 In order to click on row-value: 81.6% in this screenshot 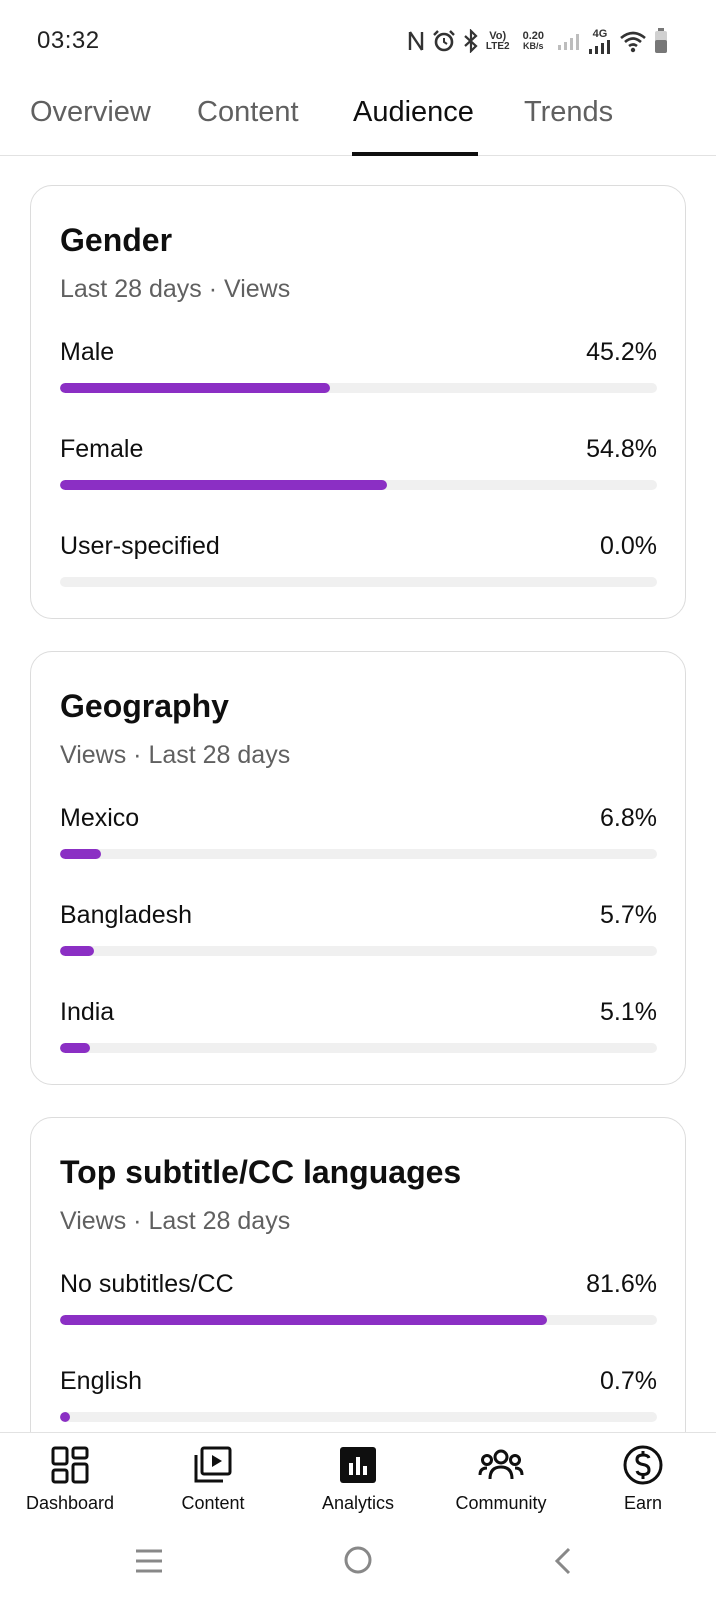, I will do `click(621, 1284)`.